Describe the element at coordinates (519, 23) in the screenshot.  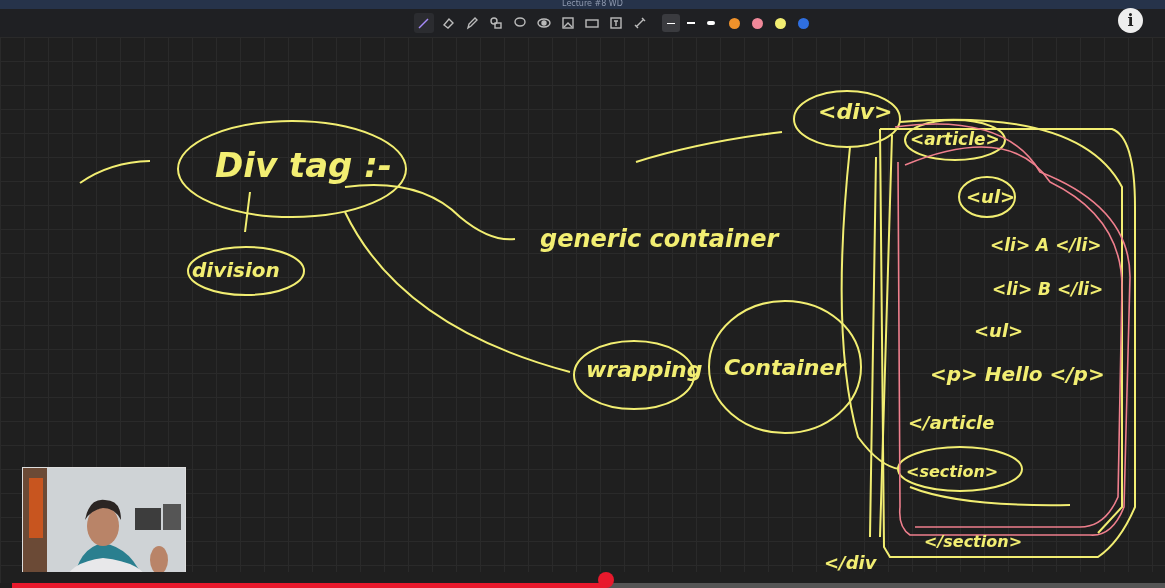
I see `lasso-icon` at that location.